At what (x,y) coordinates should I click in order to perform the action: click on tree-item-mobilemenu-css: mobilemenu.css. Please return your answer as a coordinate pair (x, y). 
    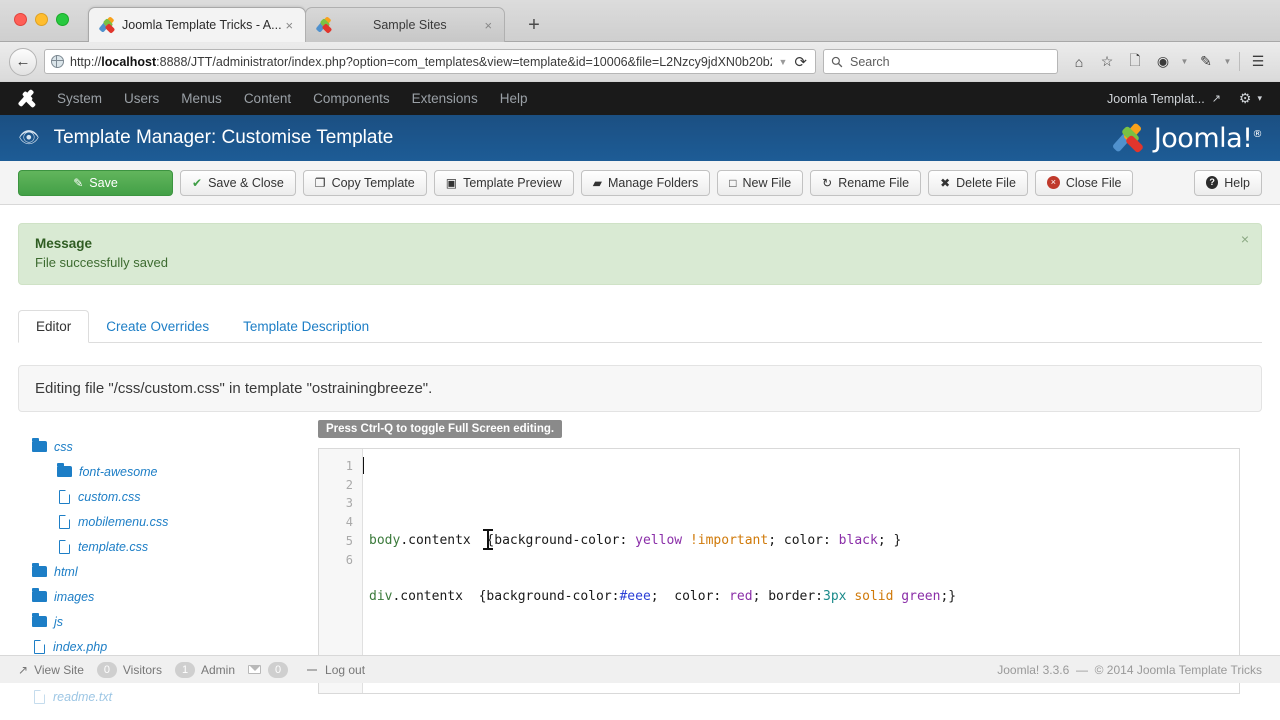
    Looking at the image, I should click on (175, 521).